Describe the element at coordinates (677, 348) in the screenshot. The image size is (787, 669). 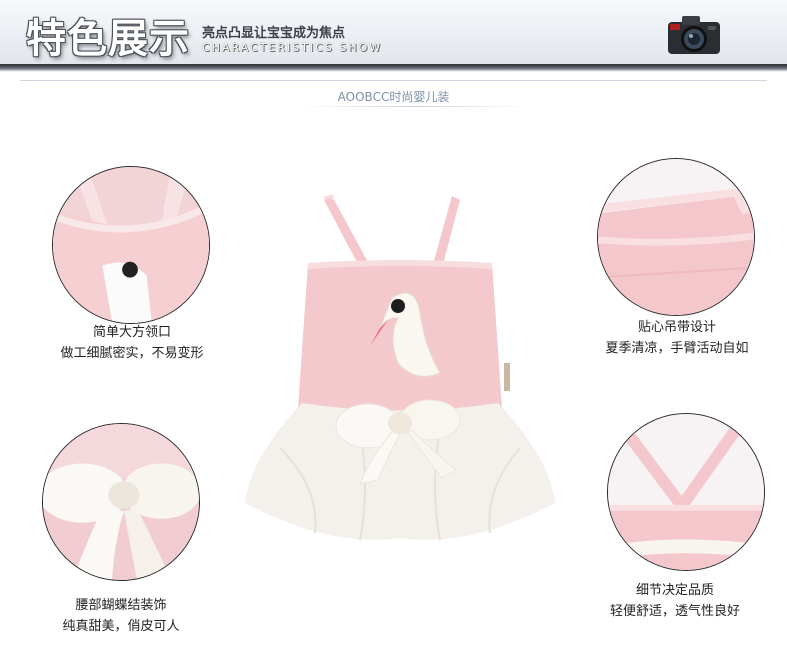
I see `feature-desc: 夏季清凉，手臂活动自如` at that location.